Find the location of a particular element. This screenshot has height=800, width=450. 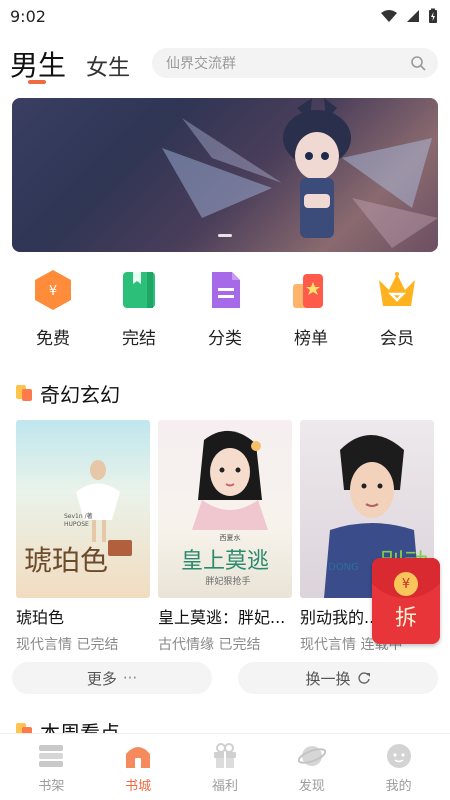

cover-sub: HUPOSE is located at coordinates (76, 524).